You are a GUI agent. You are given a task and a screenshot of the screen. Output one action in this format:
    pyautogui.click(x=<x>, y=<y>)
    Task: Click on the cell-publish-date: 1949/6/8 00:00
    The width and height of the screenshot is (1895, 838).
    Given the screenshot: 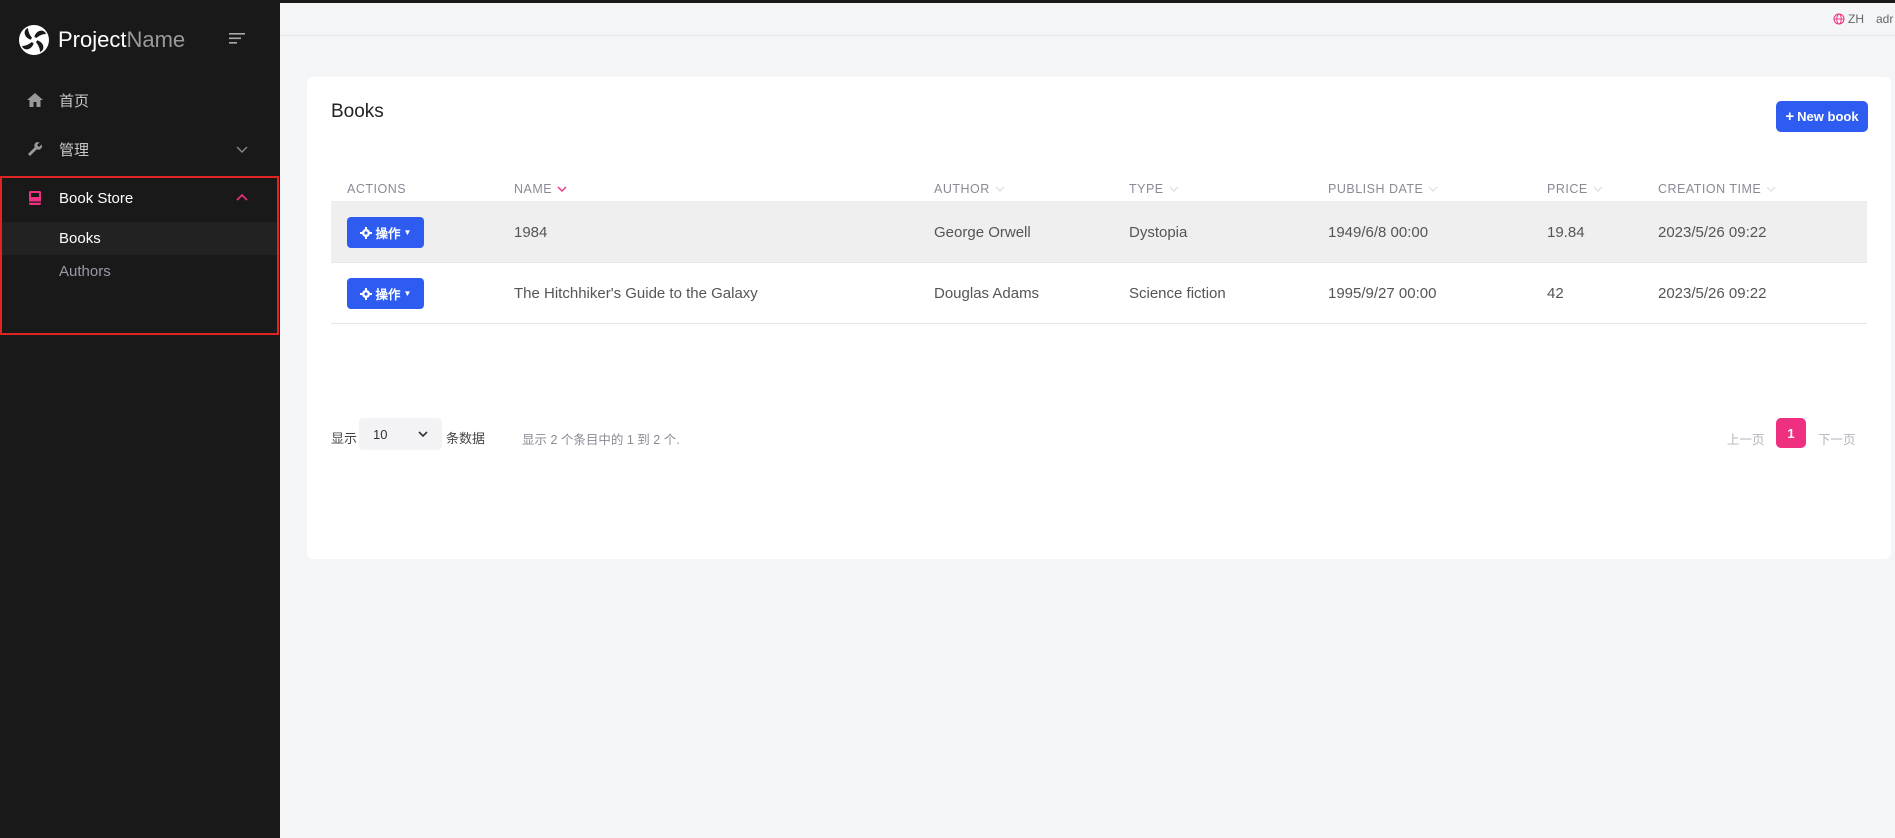 What is the action you would take?
    pyautogui.click(x=1378, y=232)
    